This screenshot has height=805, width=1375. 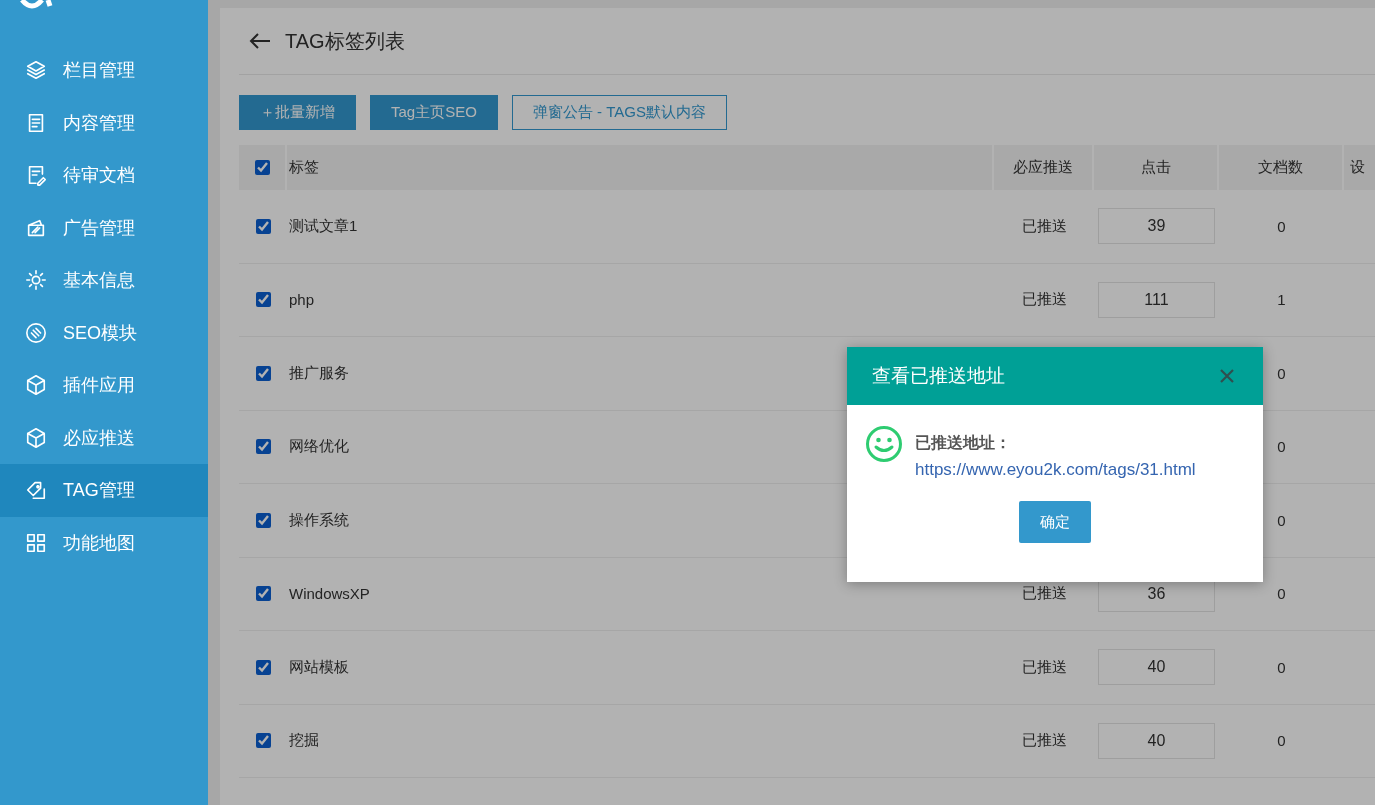 I want to click on sidebar-item: 基本信息, so click(x=104, y=280).